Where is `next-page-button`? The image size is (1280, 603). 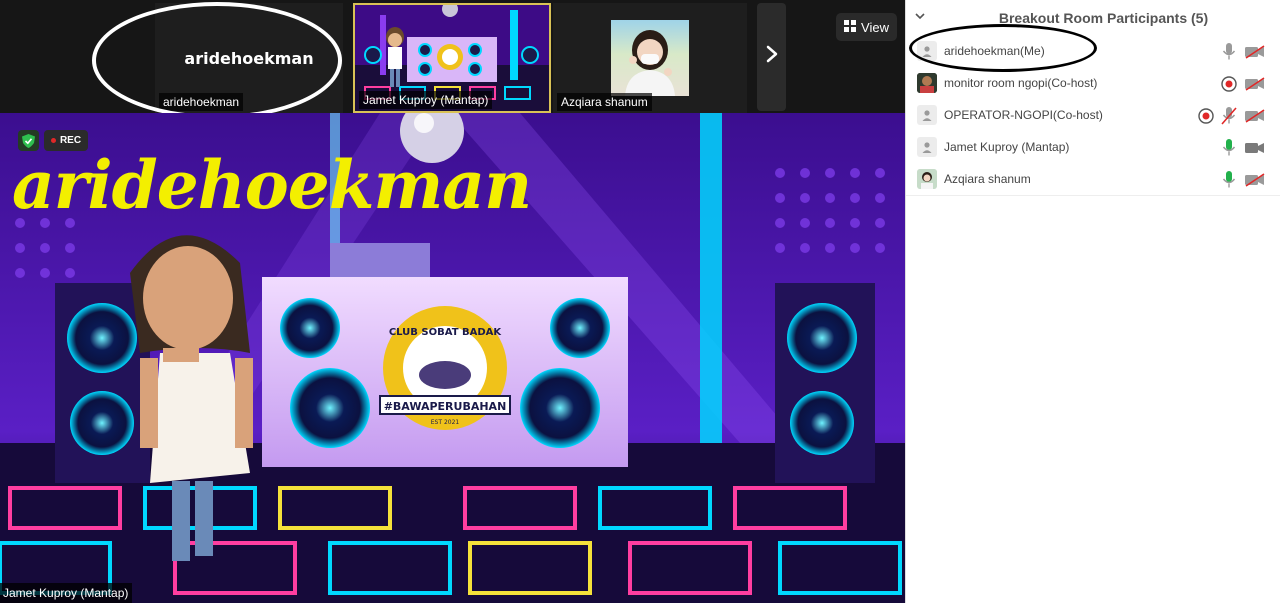 next-page-button is located at coordinates (771, 57).